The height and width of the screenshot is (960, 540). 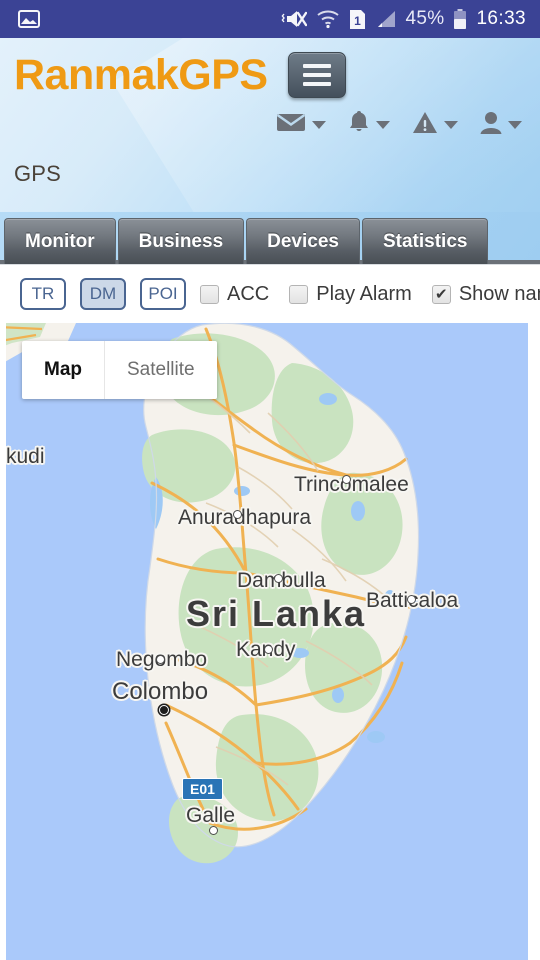 I want to click on acc-checkbox: ACC, so click(x=234, y=294).